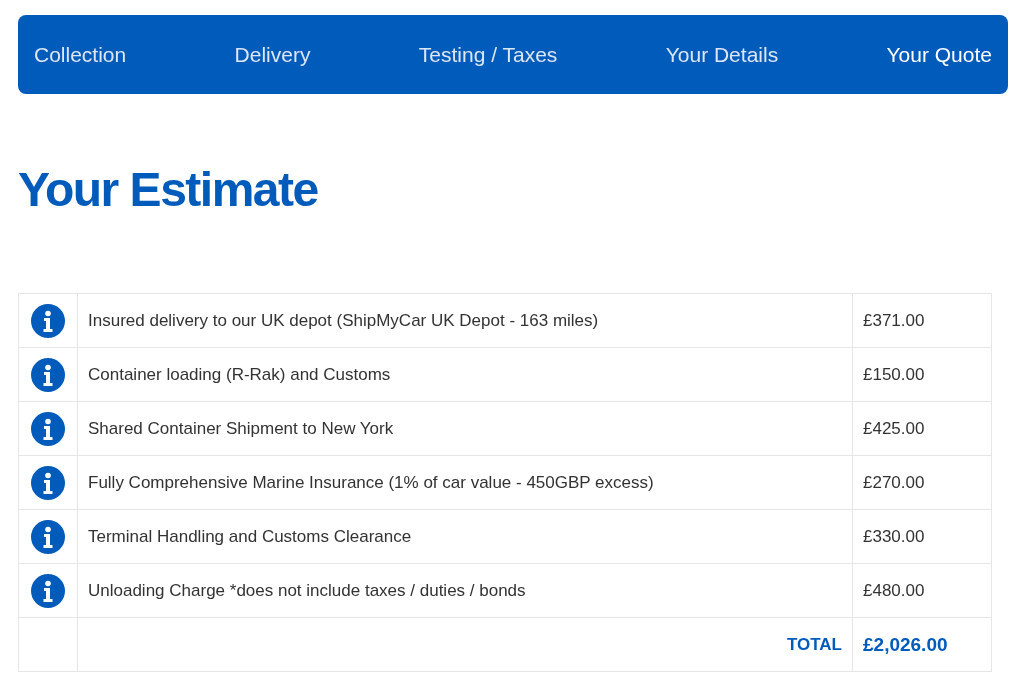 The height and width of the screenshot is (692, 1024). I want to click on total-label: TOTAL, so click(814, 644).